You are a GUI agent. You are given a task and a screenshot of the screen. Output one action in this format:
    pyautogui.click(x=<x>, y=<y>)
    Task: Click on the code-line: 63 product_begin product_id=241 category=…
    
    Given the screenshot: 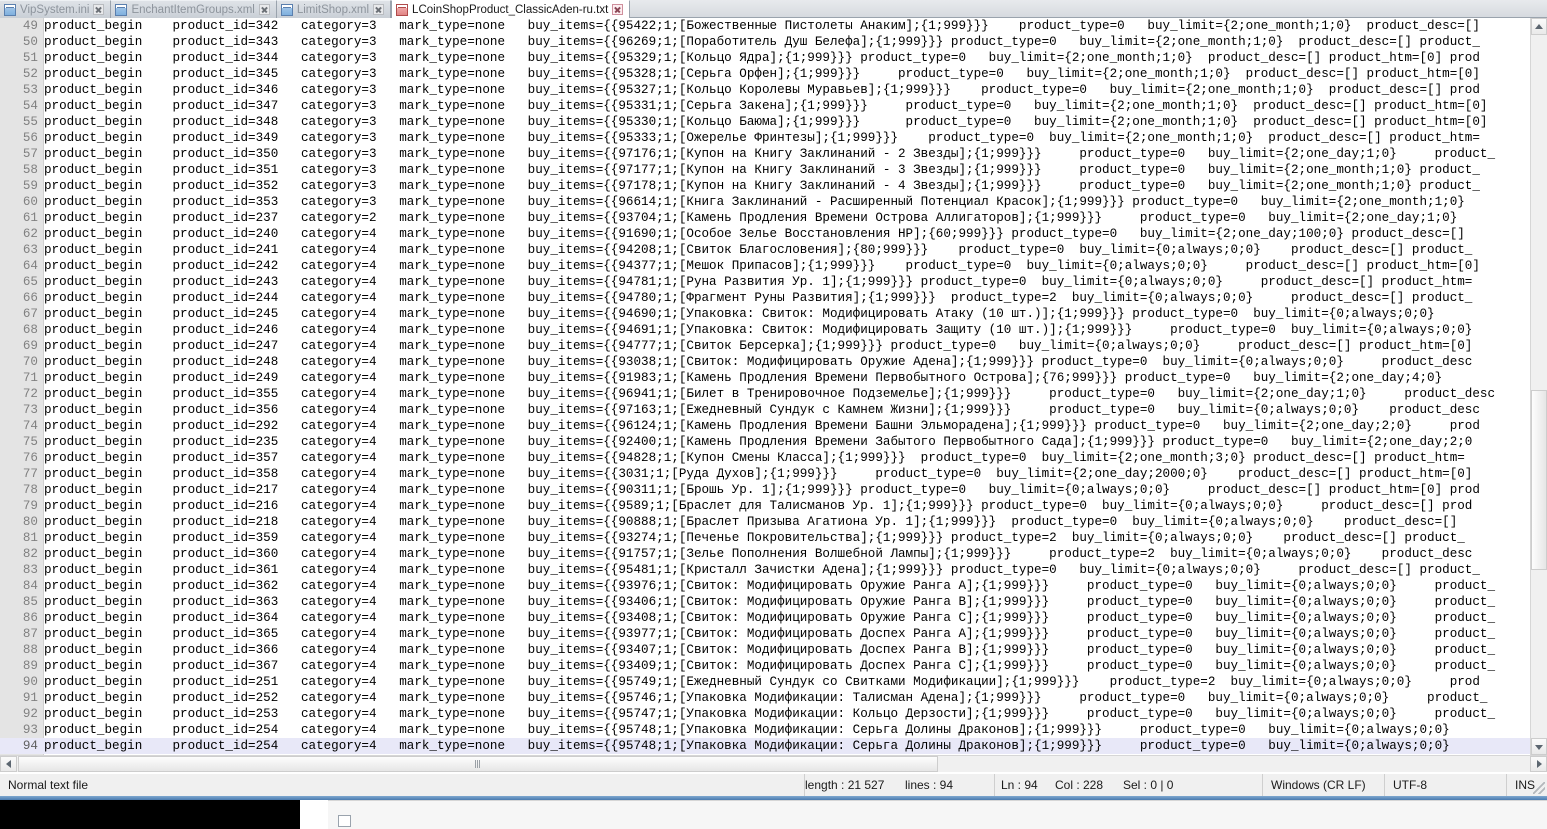 What is the action you would take?
    pyautogui.click(x=773, y=250)
    